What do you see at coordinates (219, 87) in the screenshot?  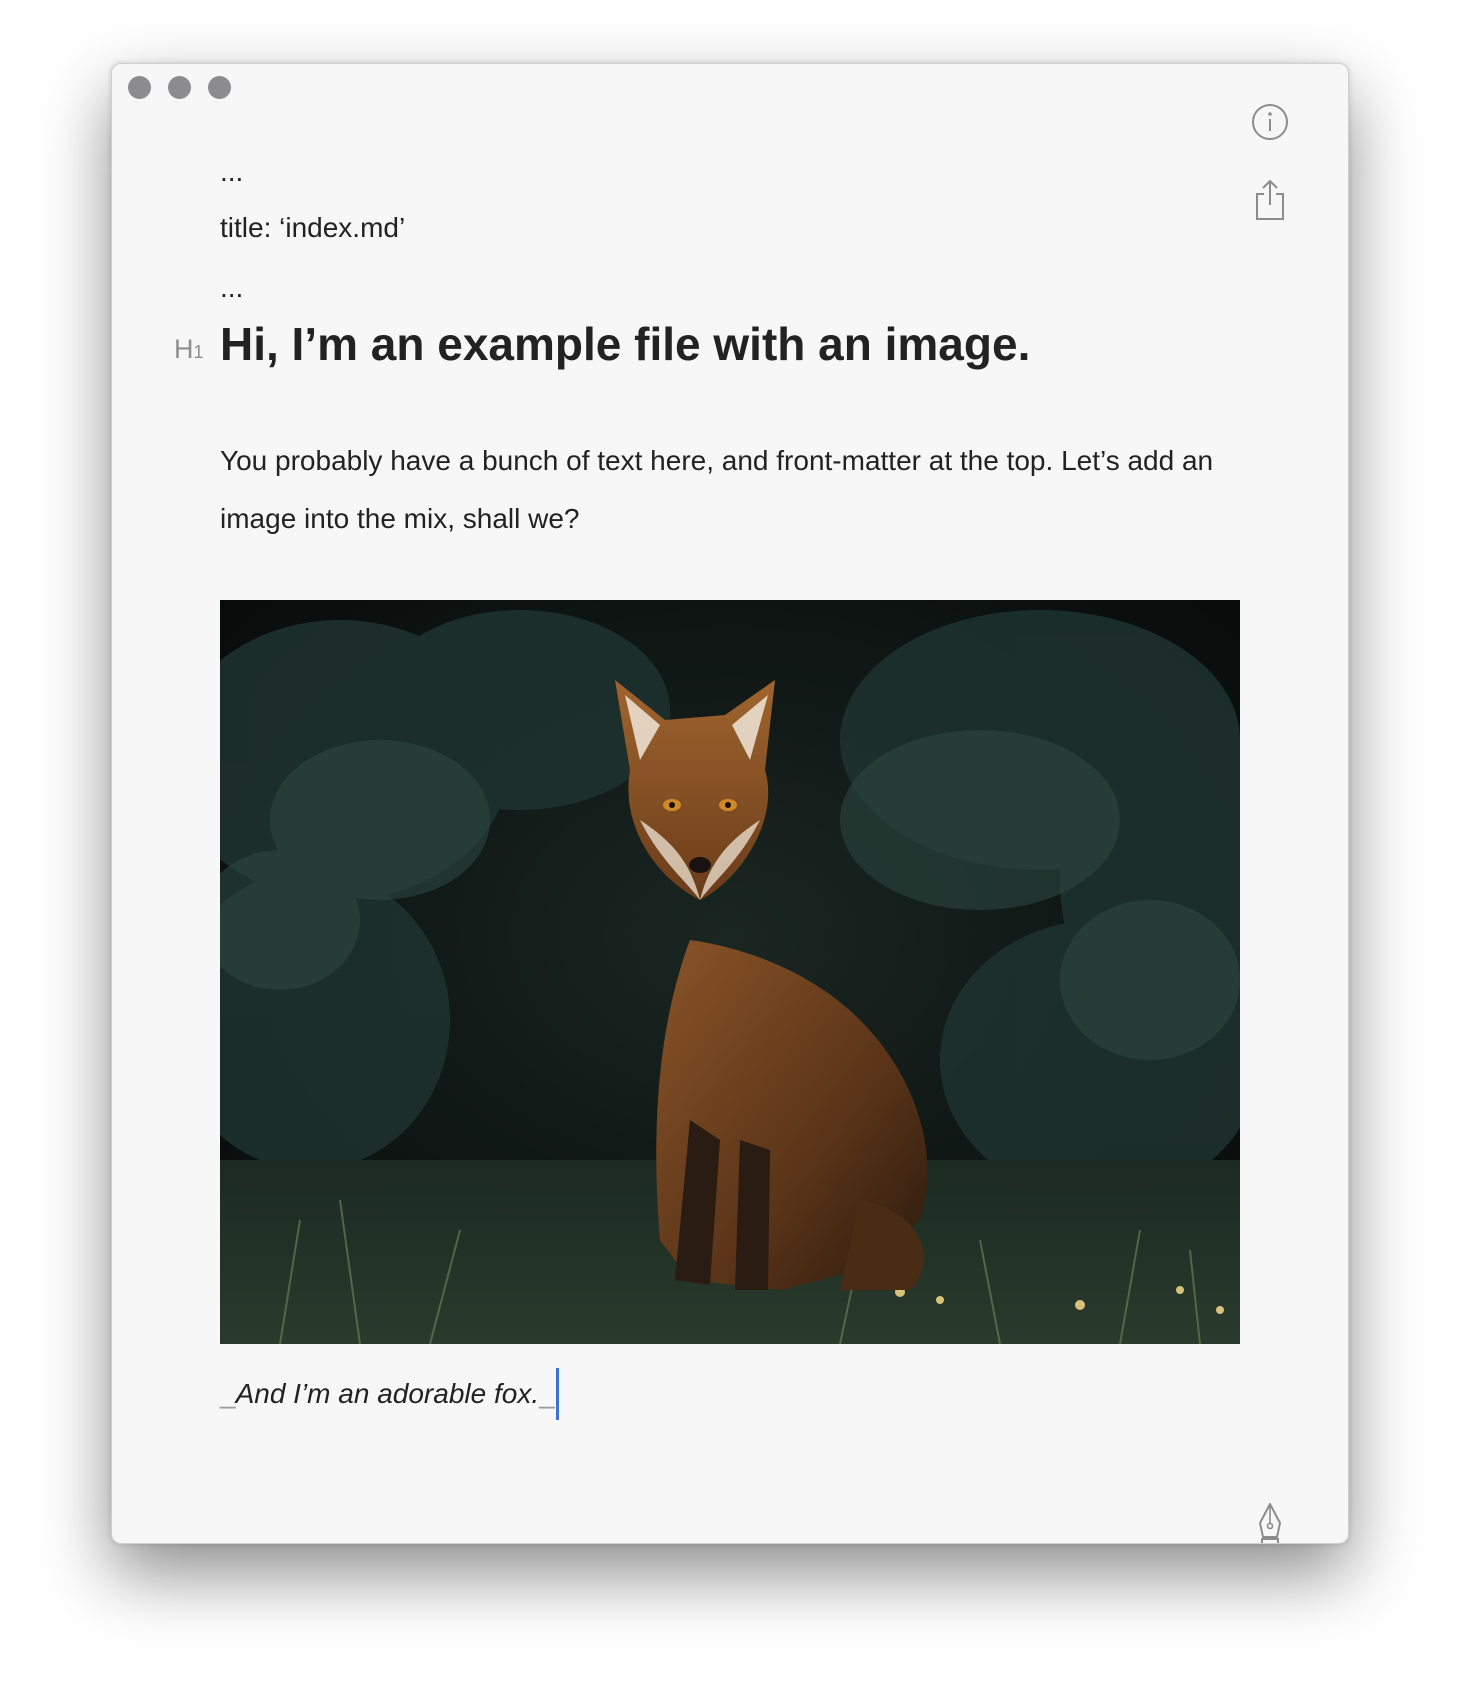 I see `zoom-window-button` at bounding box center [219, 87].